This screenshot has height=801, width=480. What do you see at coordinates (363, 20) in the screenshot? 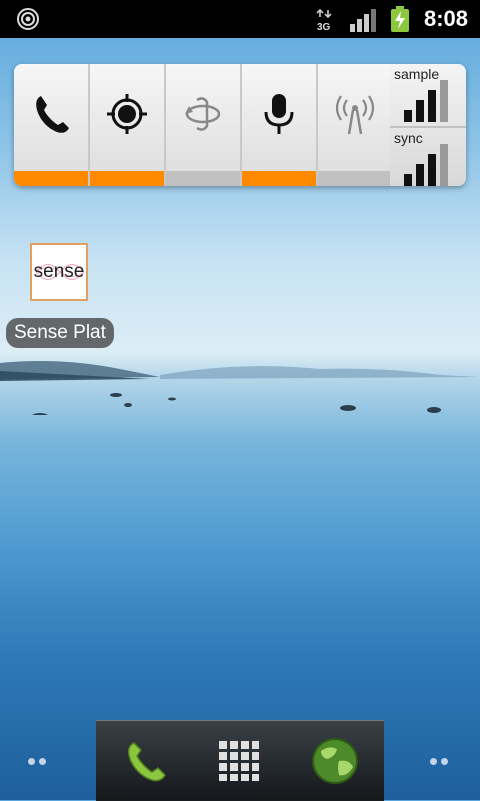
I see `signal-strength-icon` at bounding box center [363, 20].